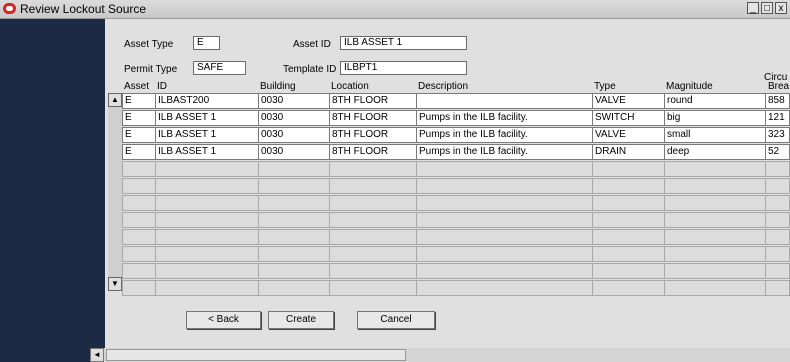 The height and width of the screenshot is (362, 790). What do you see at coordinates (777, 135) in the screenshot?
I see `table-cell: 323` at bounding box center [777, 135].